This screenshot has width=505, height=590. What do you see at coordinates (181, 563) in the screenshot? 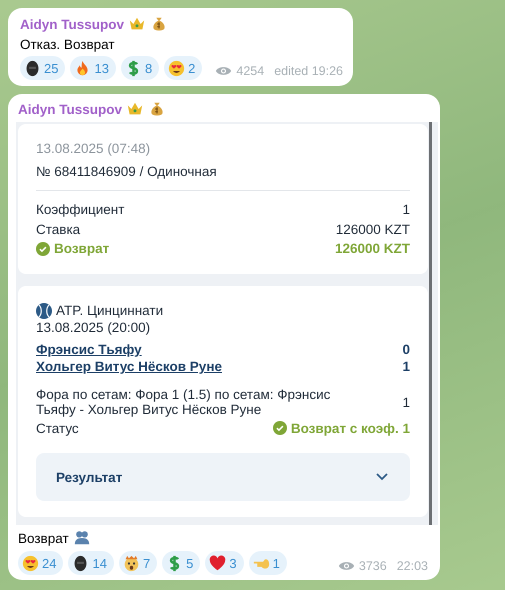
I see `reaction-chip: 5` at bounding box center [181, 563].